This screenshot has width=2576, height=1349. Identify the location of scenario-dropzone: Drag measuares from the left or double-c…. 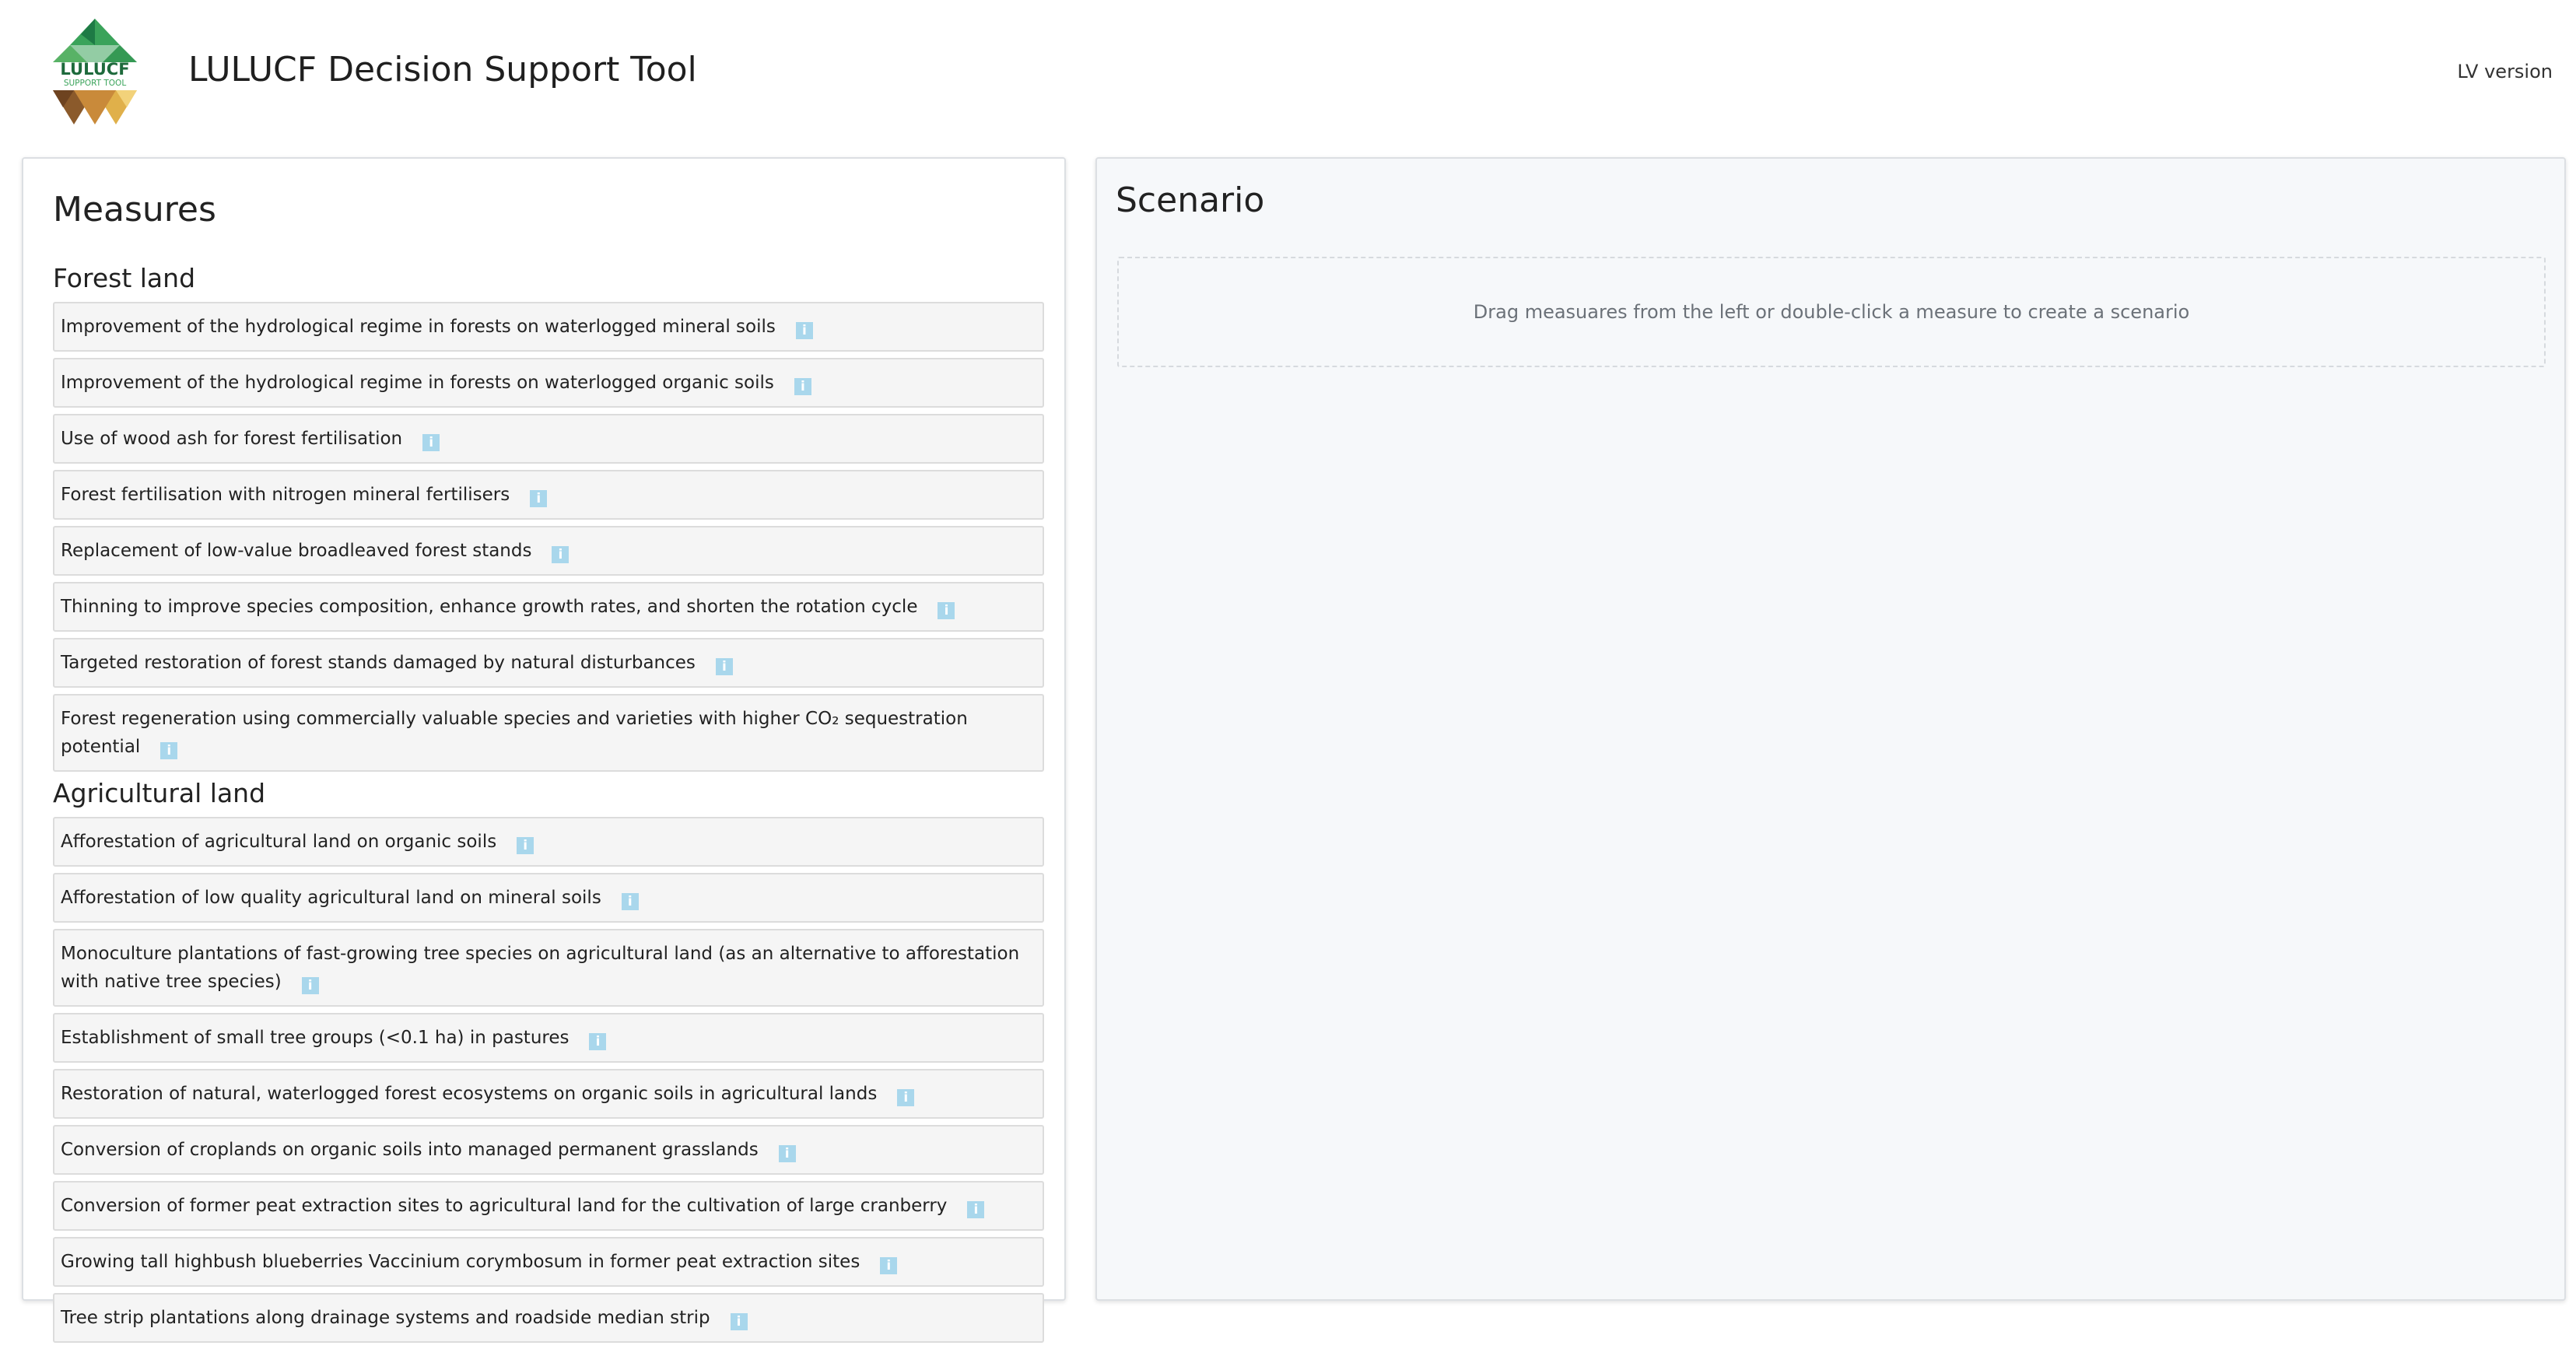
(1831, 312).